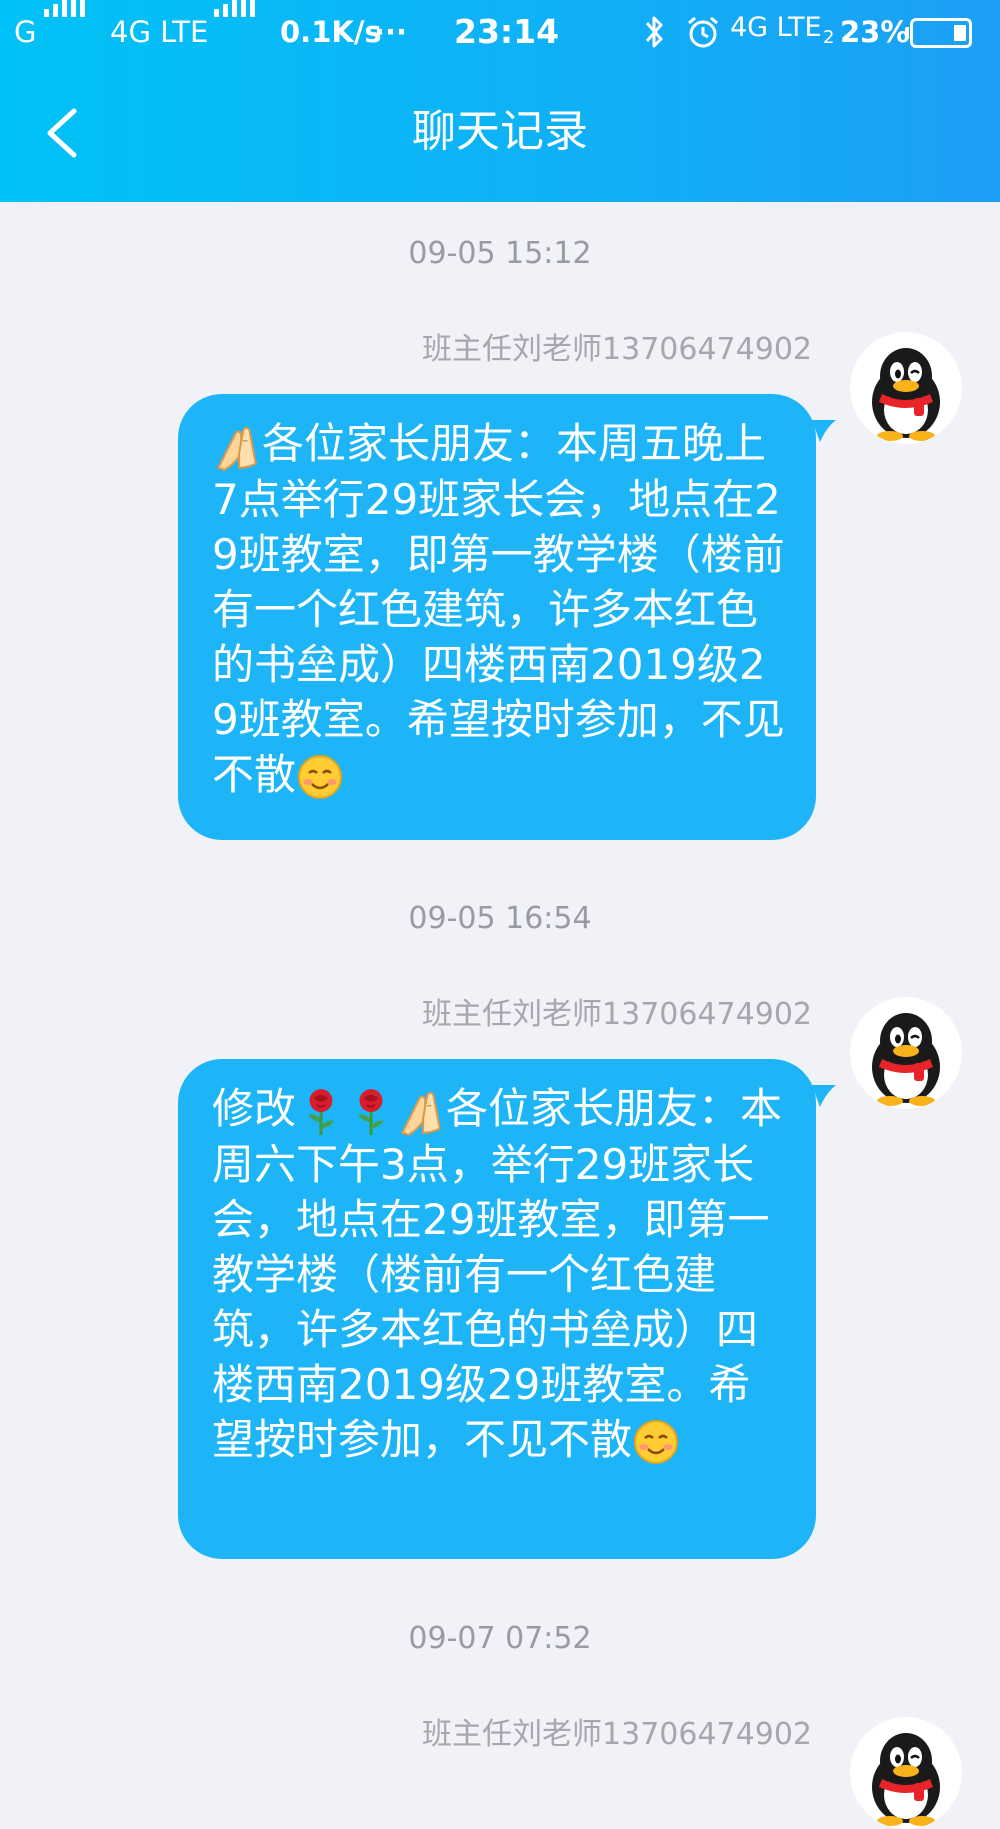 The width and height of the screenshot is (1000, 1829). I want to click on message-timestamp: 09-05 16:54, so click(500, 918).